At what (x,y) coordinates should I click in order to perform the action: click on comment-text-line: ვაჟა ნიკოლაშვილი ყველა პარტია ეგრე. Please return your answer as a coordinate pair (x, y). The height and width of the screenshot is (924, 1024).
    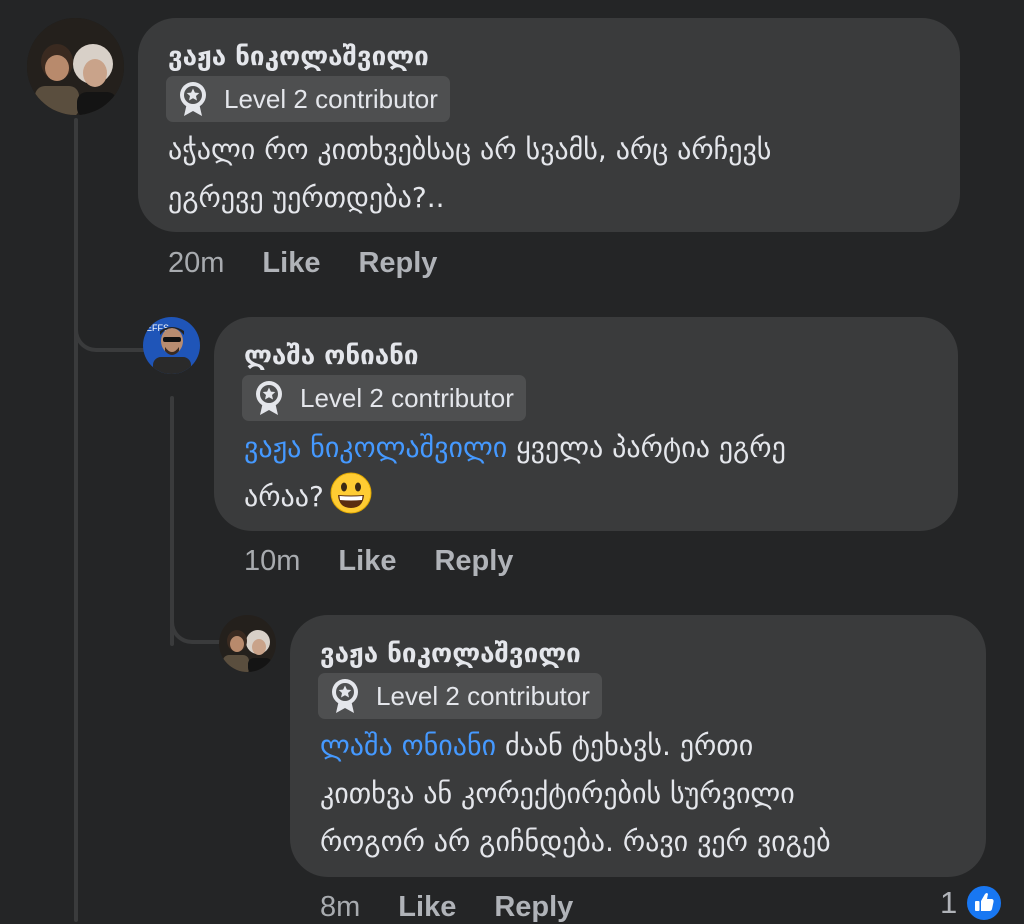
    Looking at the image, I should click on (594, 448).